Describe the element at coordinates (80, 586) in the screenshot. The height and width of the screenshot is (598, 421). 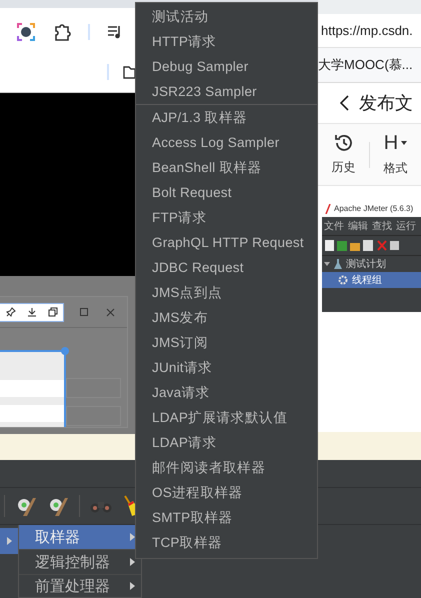
I see `menu-item: 前置处理器` at that location.